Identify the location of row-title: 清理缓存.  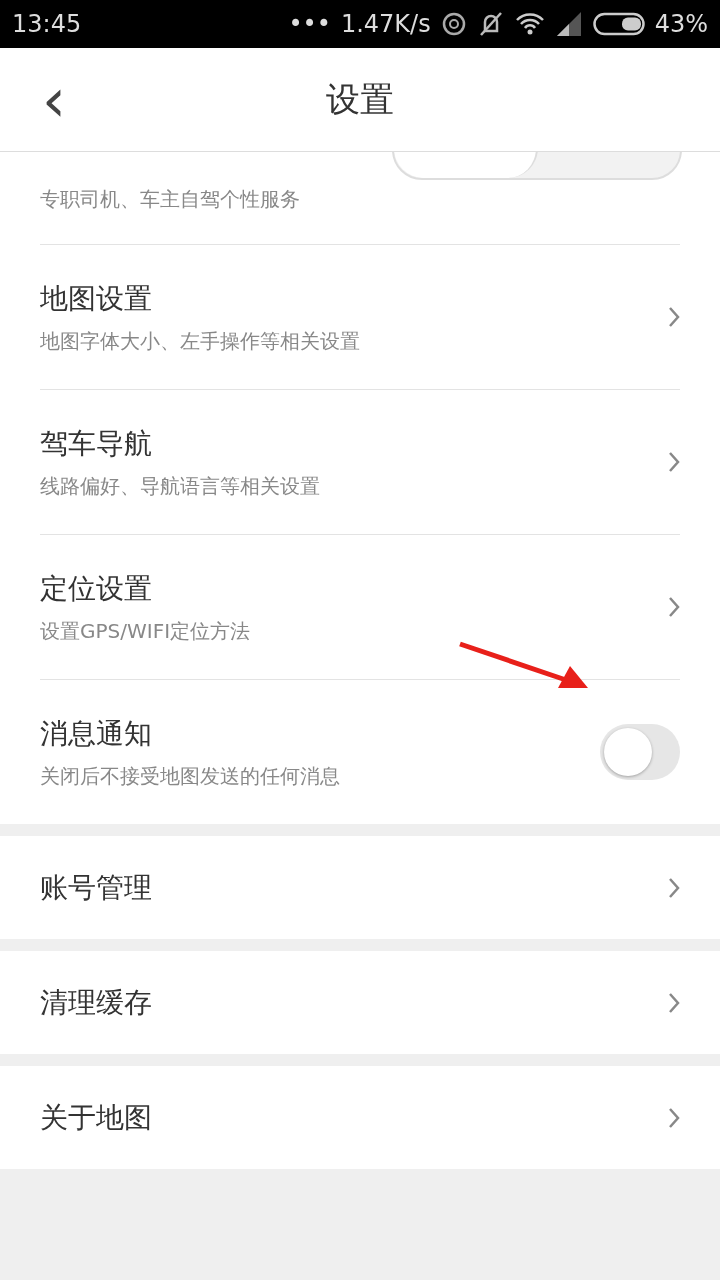
(96, 1002).